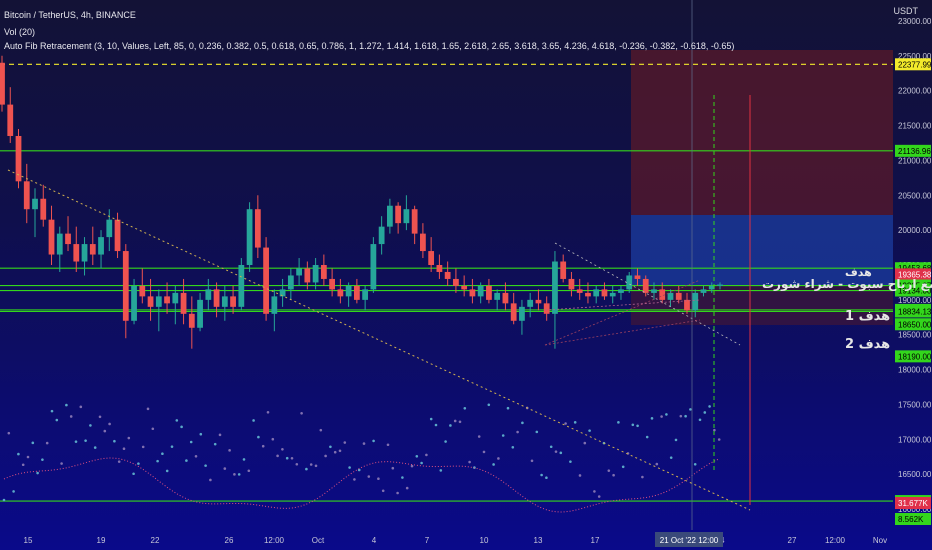 The image size is (932, 550). Describe the element at coordinates (914, 151) in the screenshot. I see `price-label-text: 21136.96` at that location.